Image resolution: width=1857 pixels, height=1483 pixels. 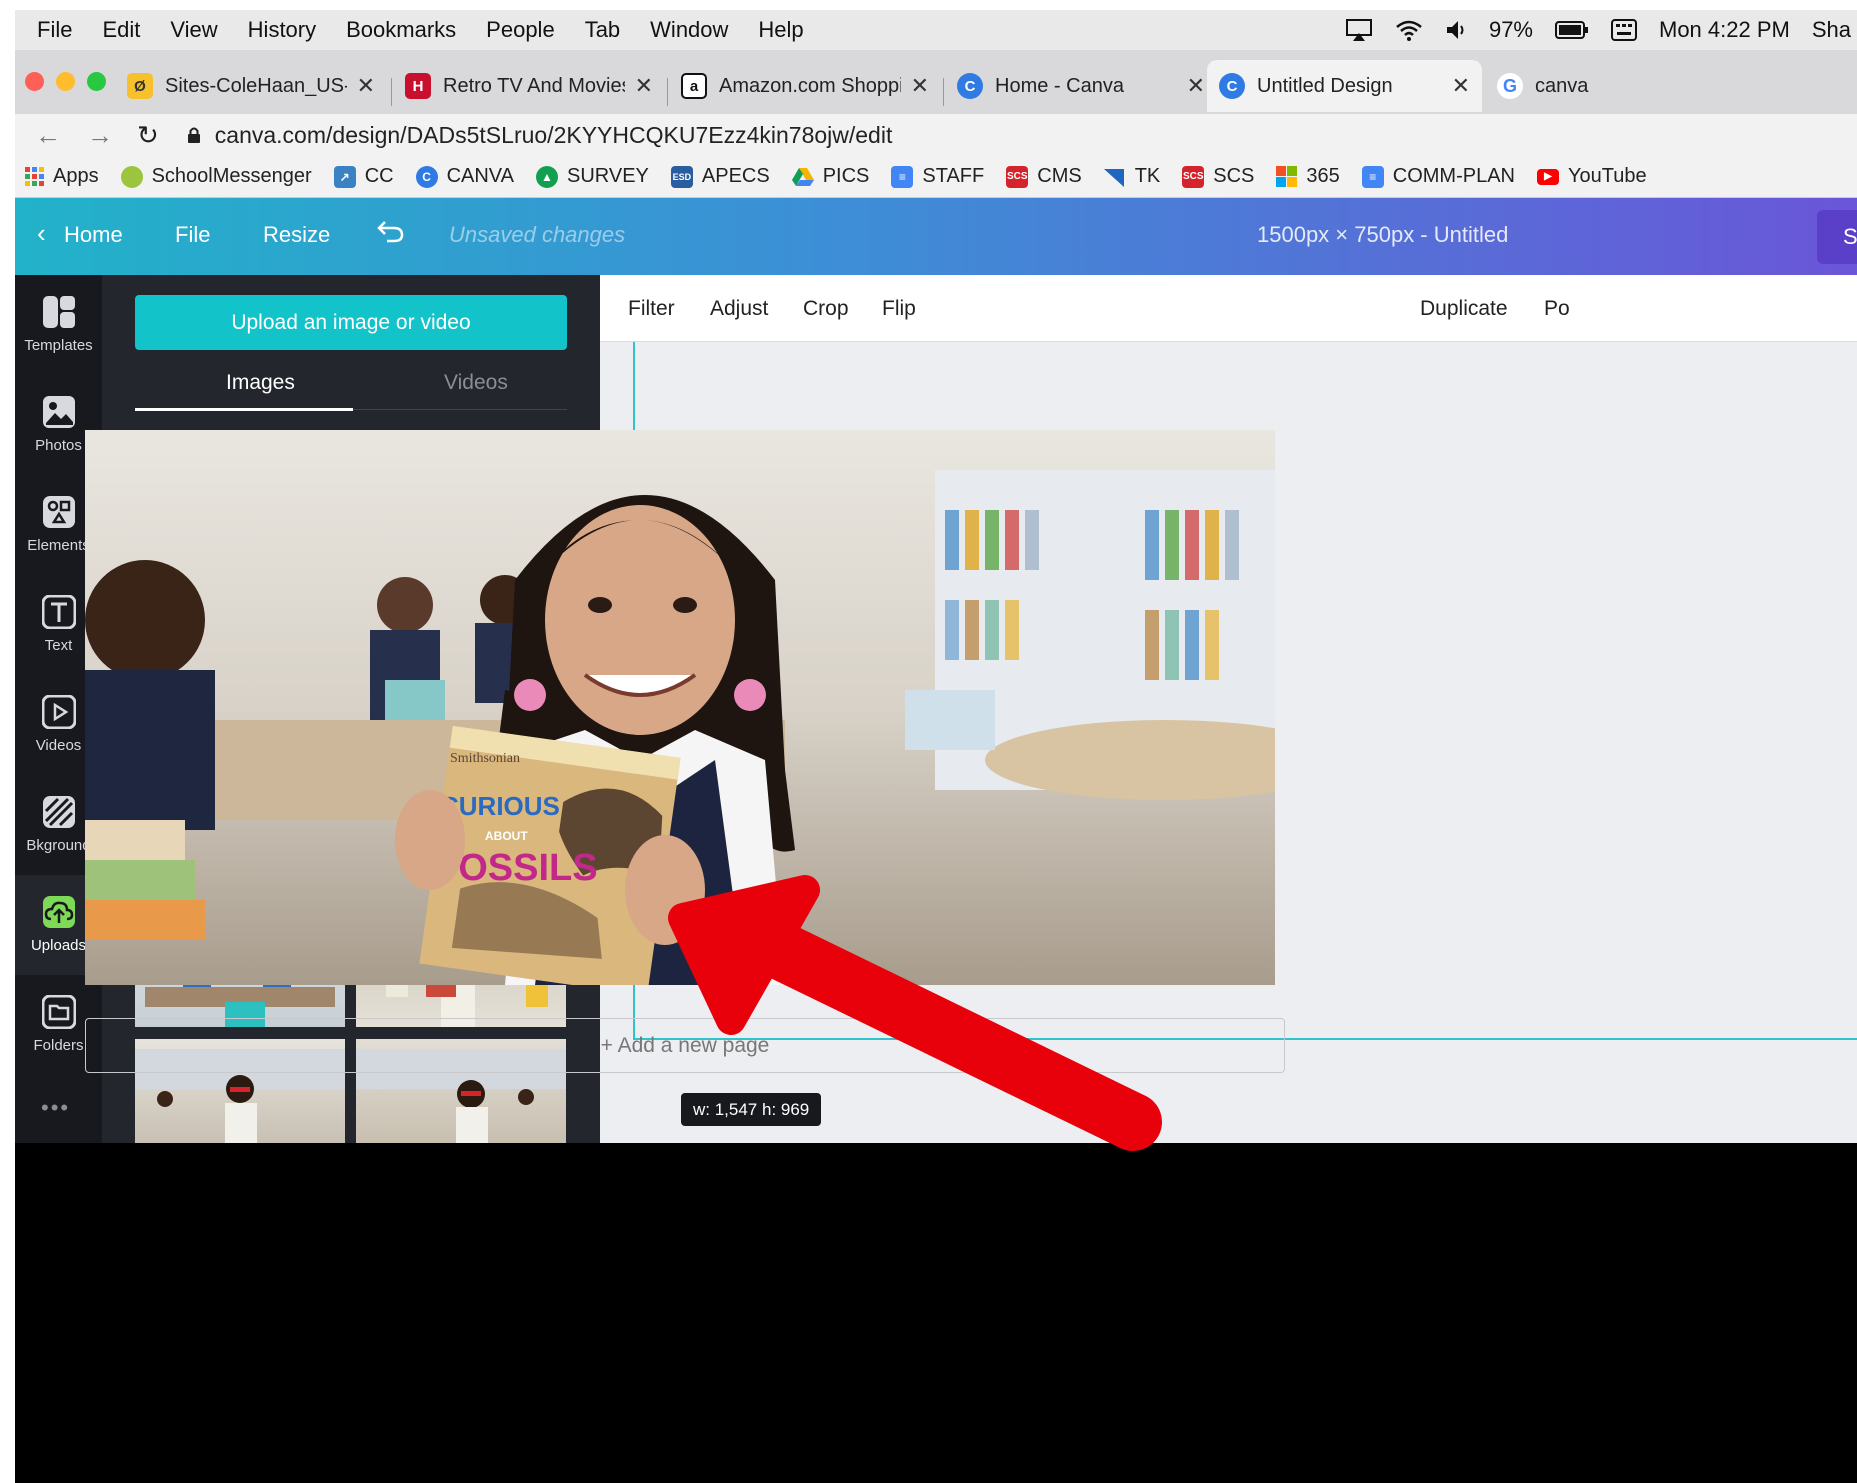 What do you see at coordinates (1218, 176) in the screenshot?
I see `bookmark-scs: SCS SCS` at bounding box center [1218, 176].